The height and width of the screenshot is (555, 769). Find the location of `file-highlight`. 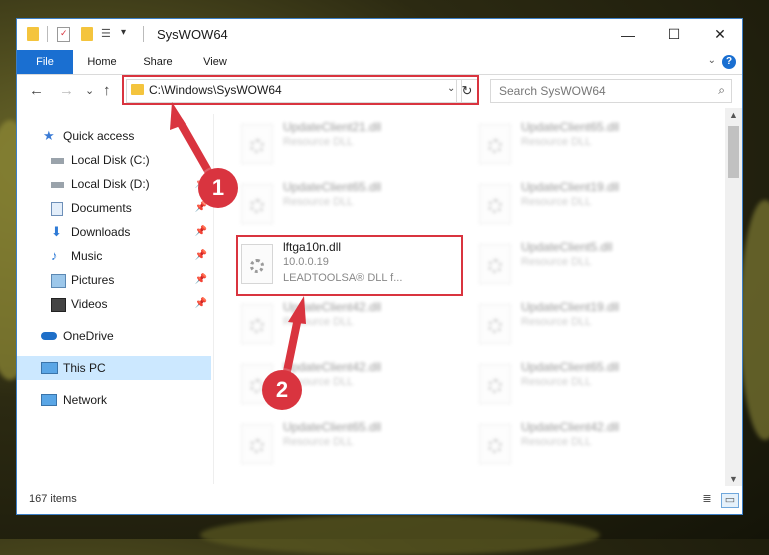

file-highlight is located at coordinates (349, 265).